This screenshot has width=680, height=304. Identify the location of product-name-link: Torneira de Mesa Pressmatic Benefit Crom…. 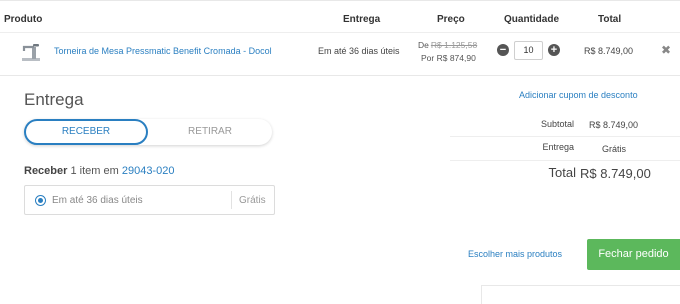
(163, 51).